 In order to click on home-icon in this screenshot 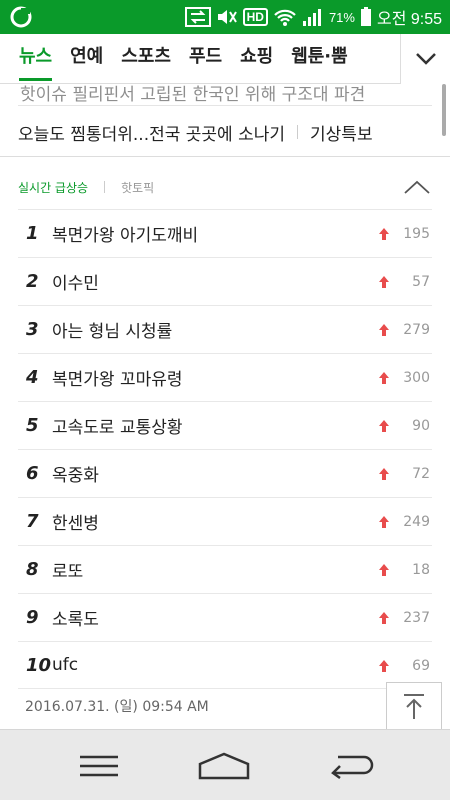, I will do `click(224, 766)`.